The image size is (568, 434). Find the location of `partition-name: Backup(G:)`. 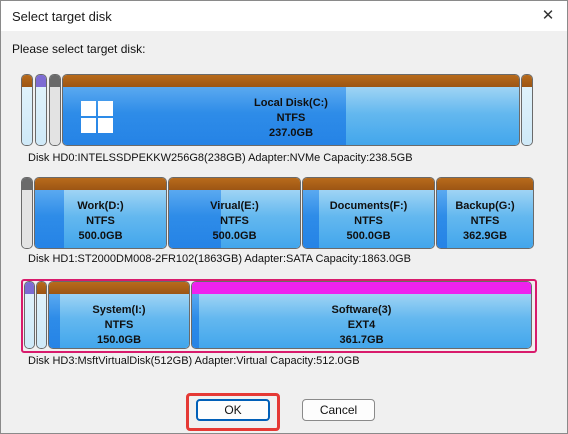

partition-name: Backup(G:) is located at coordinates (485, 206).